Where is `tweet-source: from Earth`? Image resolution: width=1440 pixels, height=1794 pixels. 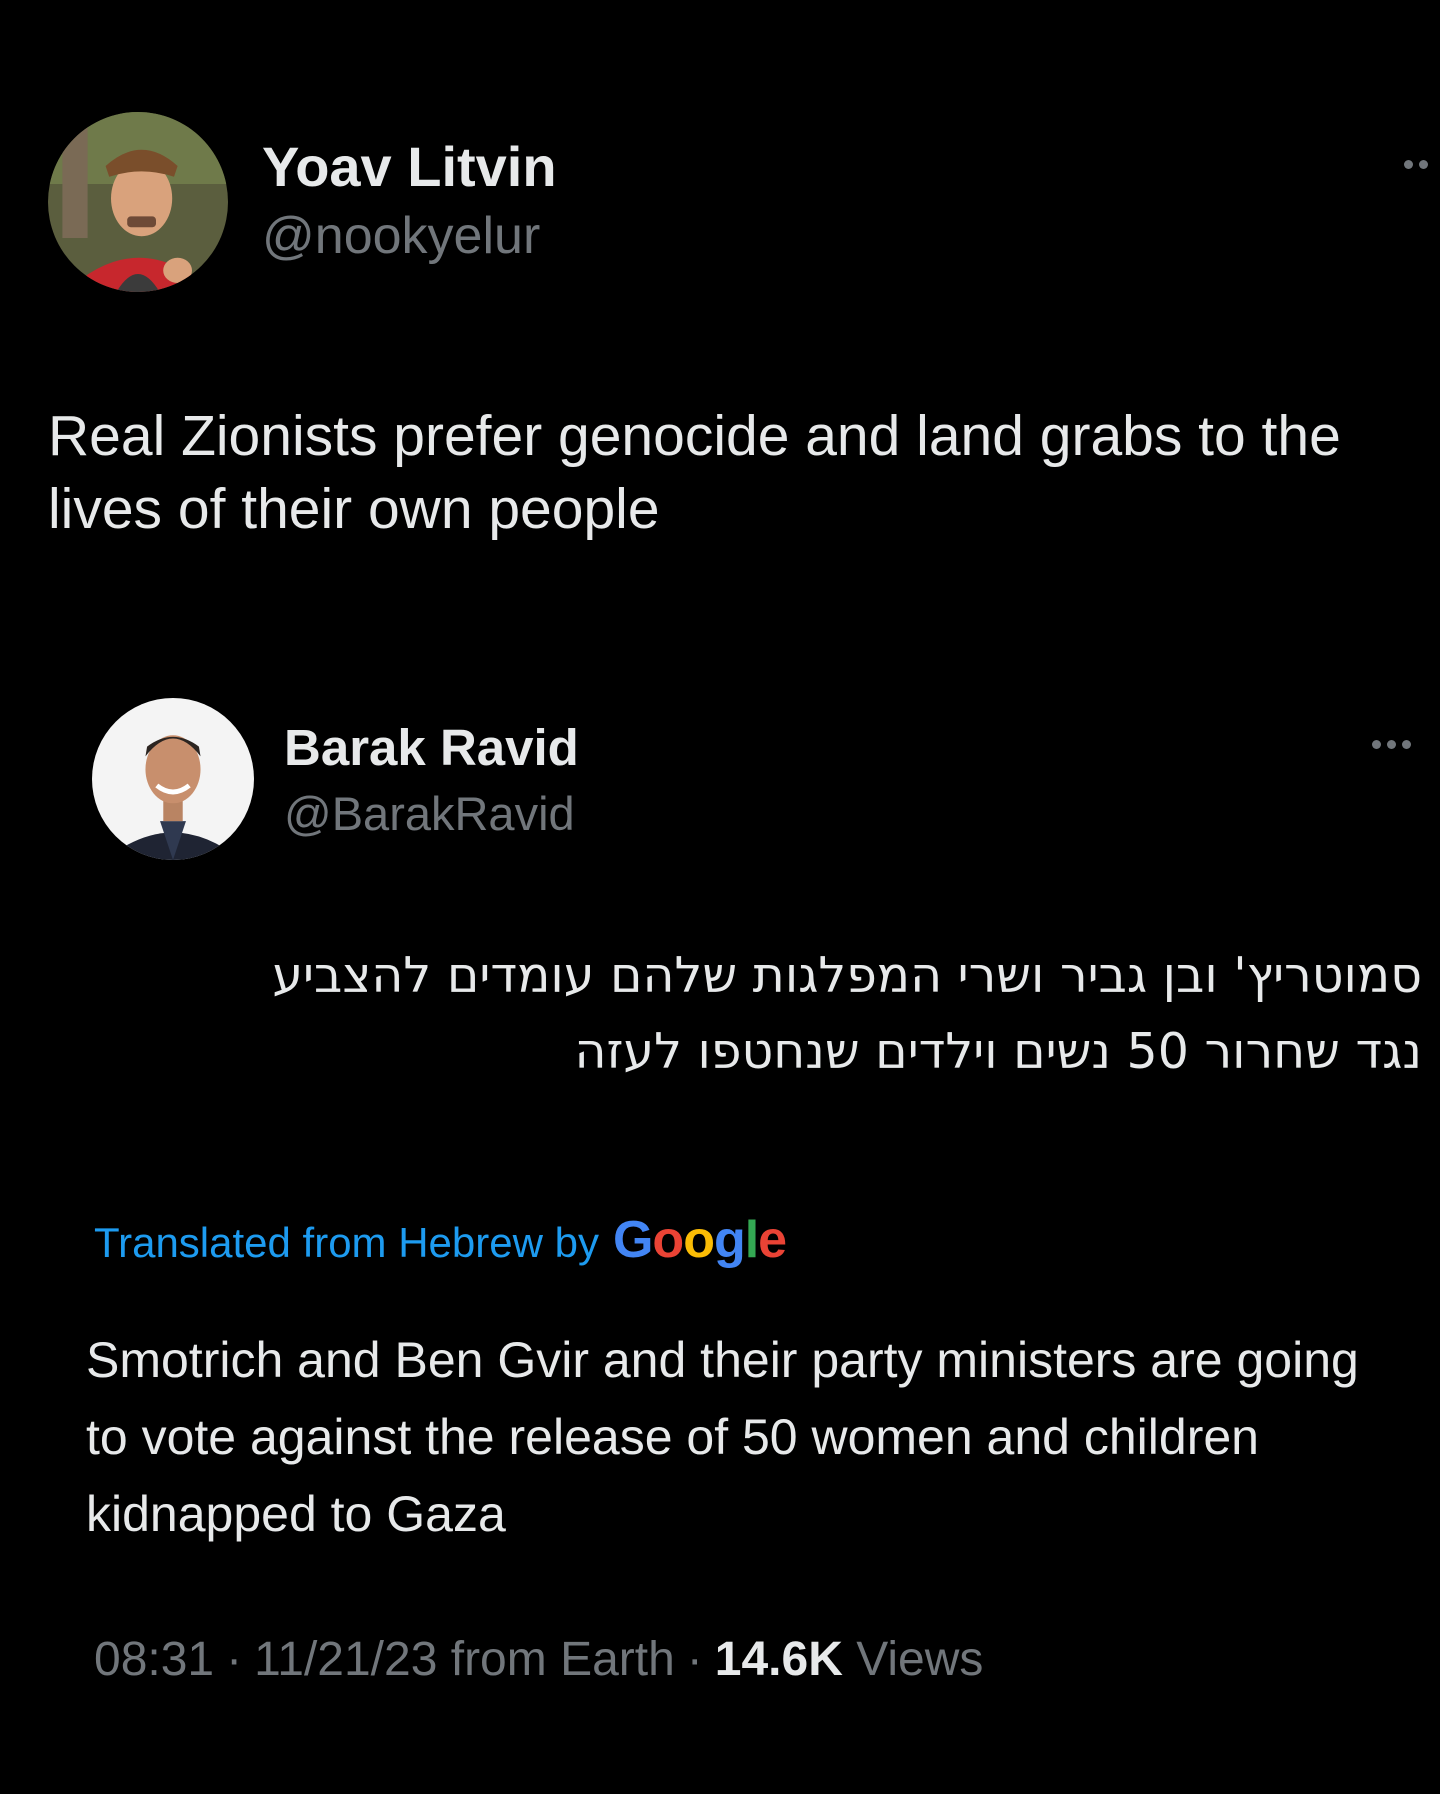
tweet-source: from Earth is located at coordinates (562, 1659).